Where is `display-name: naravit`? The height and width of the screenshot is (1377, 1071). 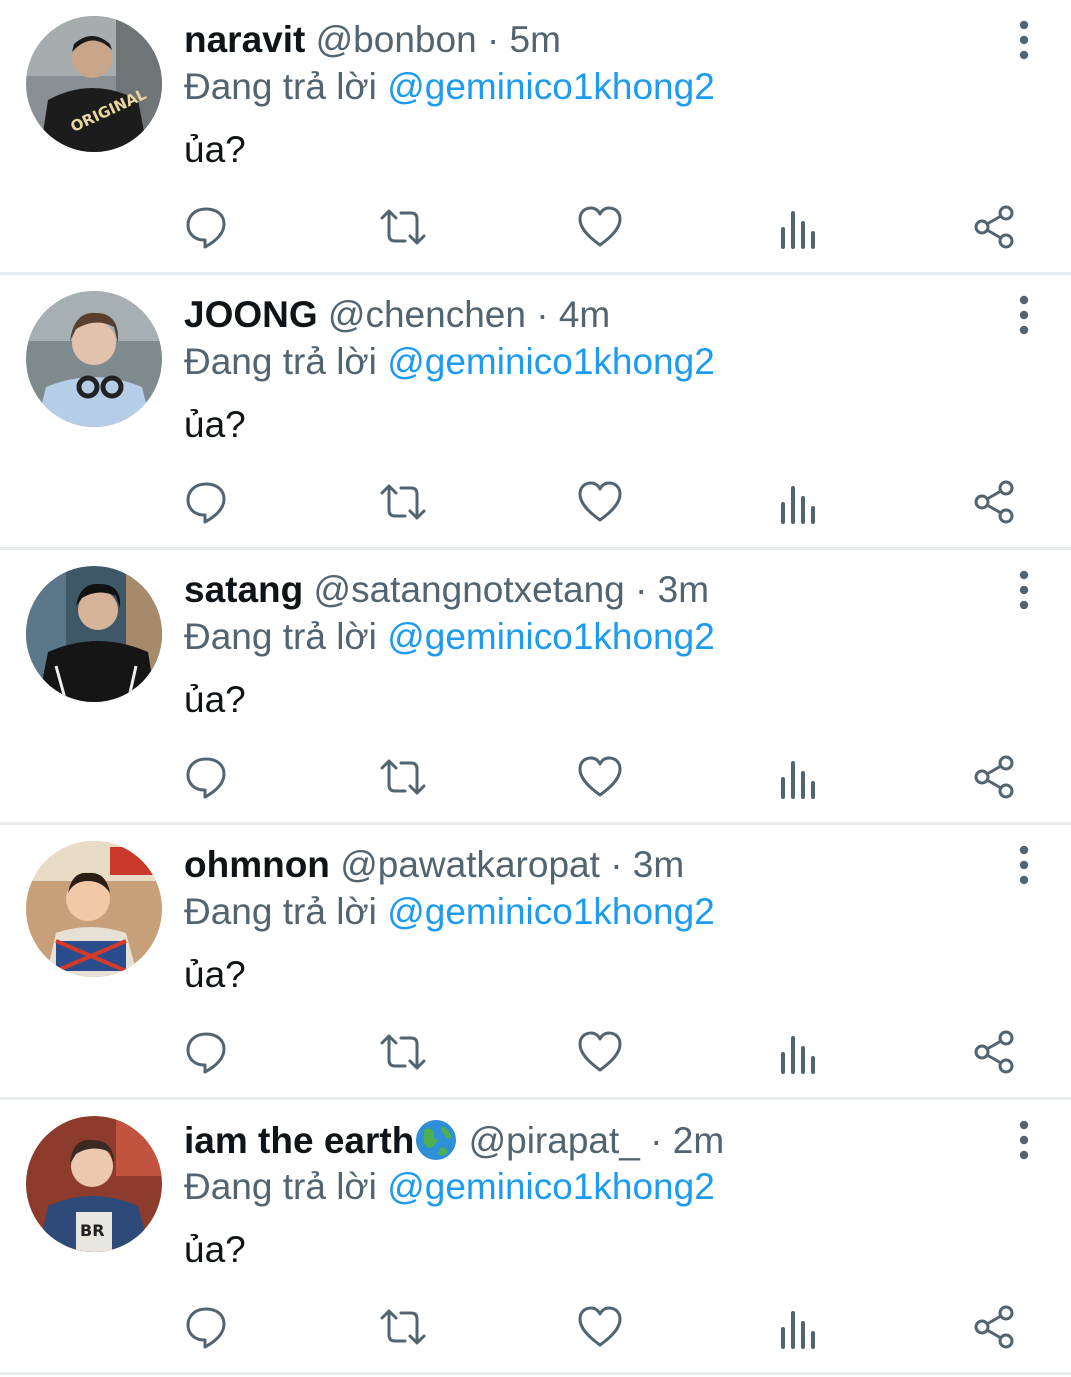 display-name: naravit is located at coordinates (244, 39).